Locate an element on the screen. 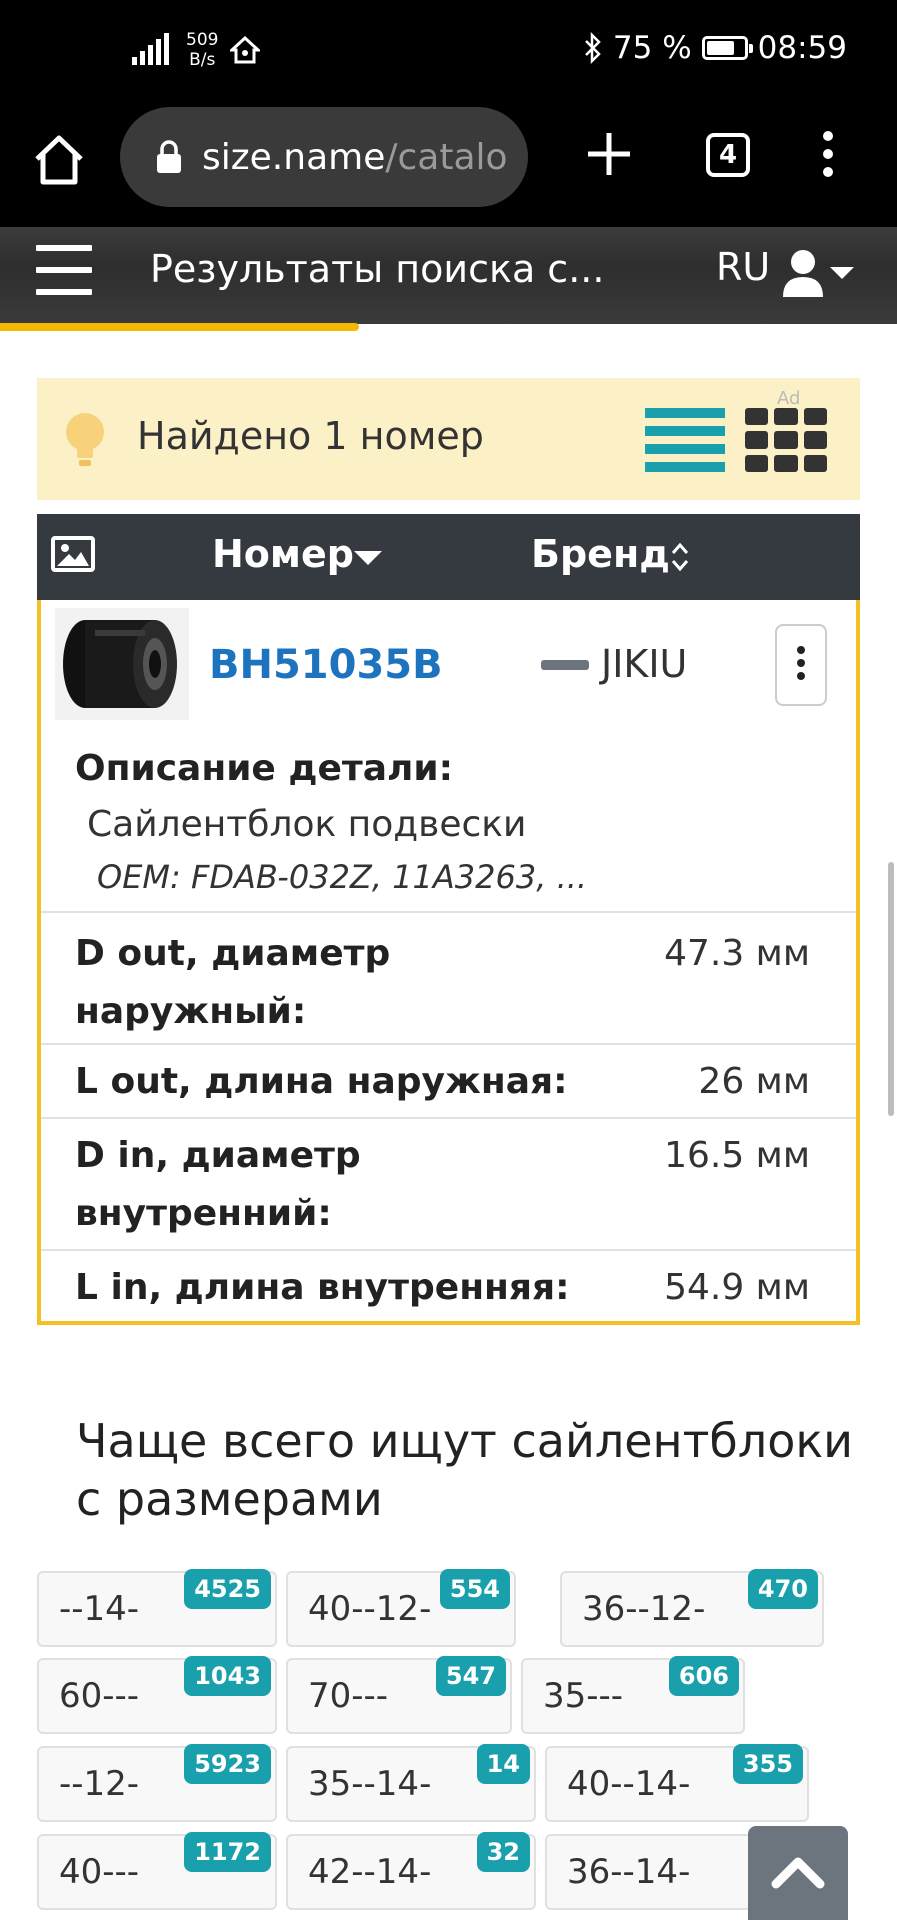 The height and width of the screenshot is (1920, 897). size-chip: --14- 4525 is located at coordinates (157, 1608).